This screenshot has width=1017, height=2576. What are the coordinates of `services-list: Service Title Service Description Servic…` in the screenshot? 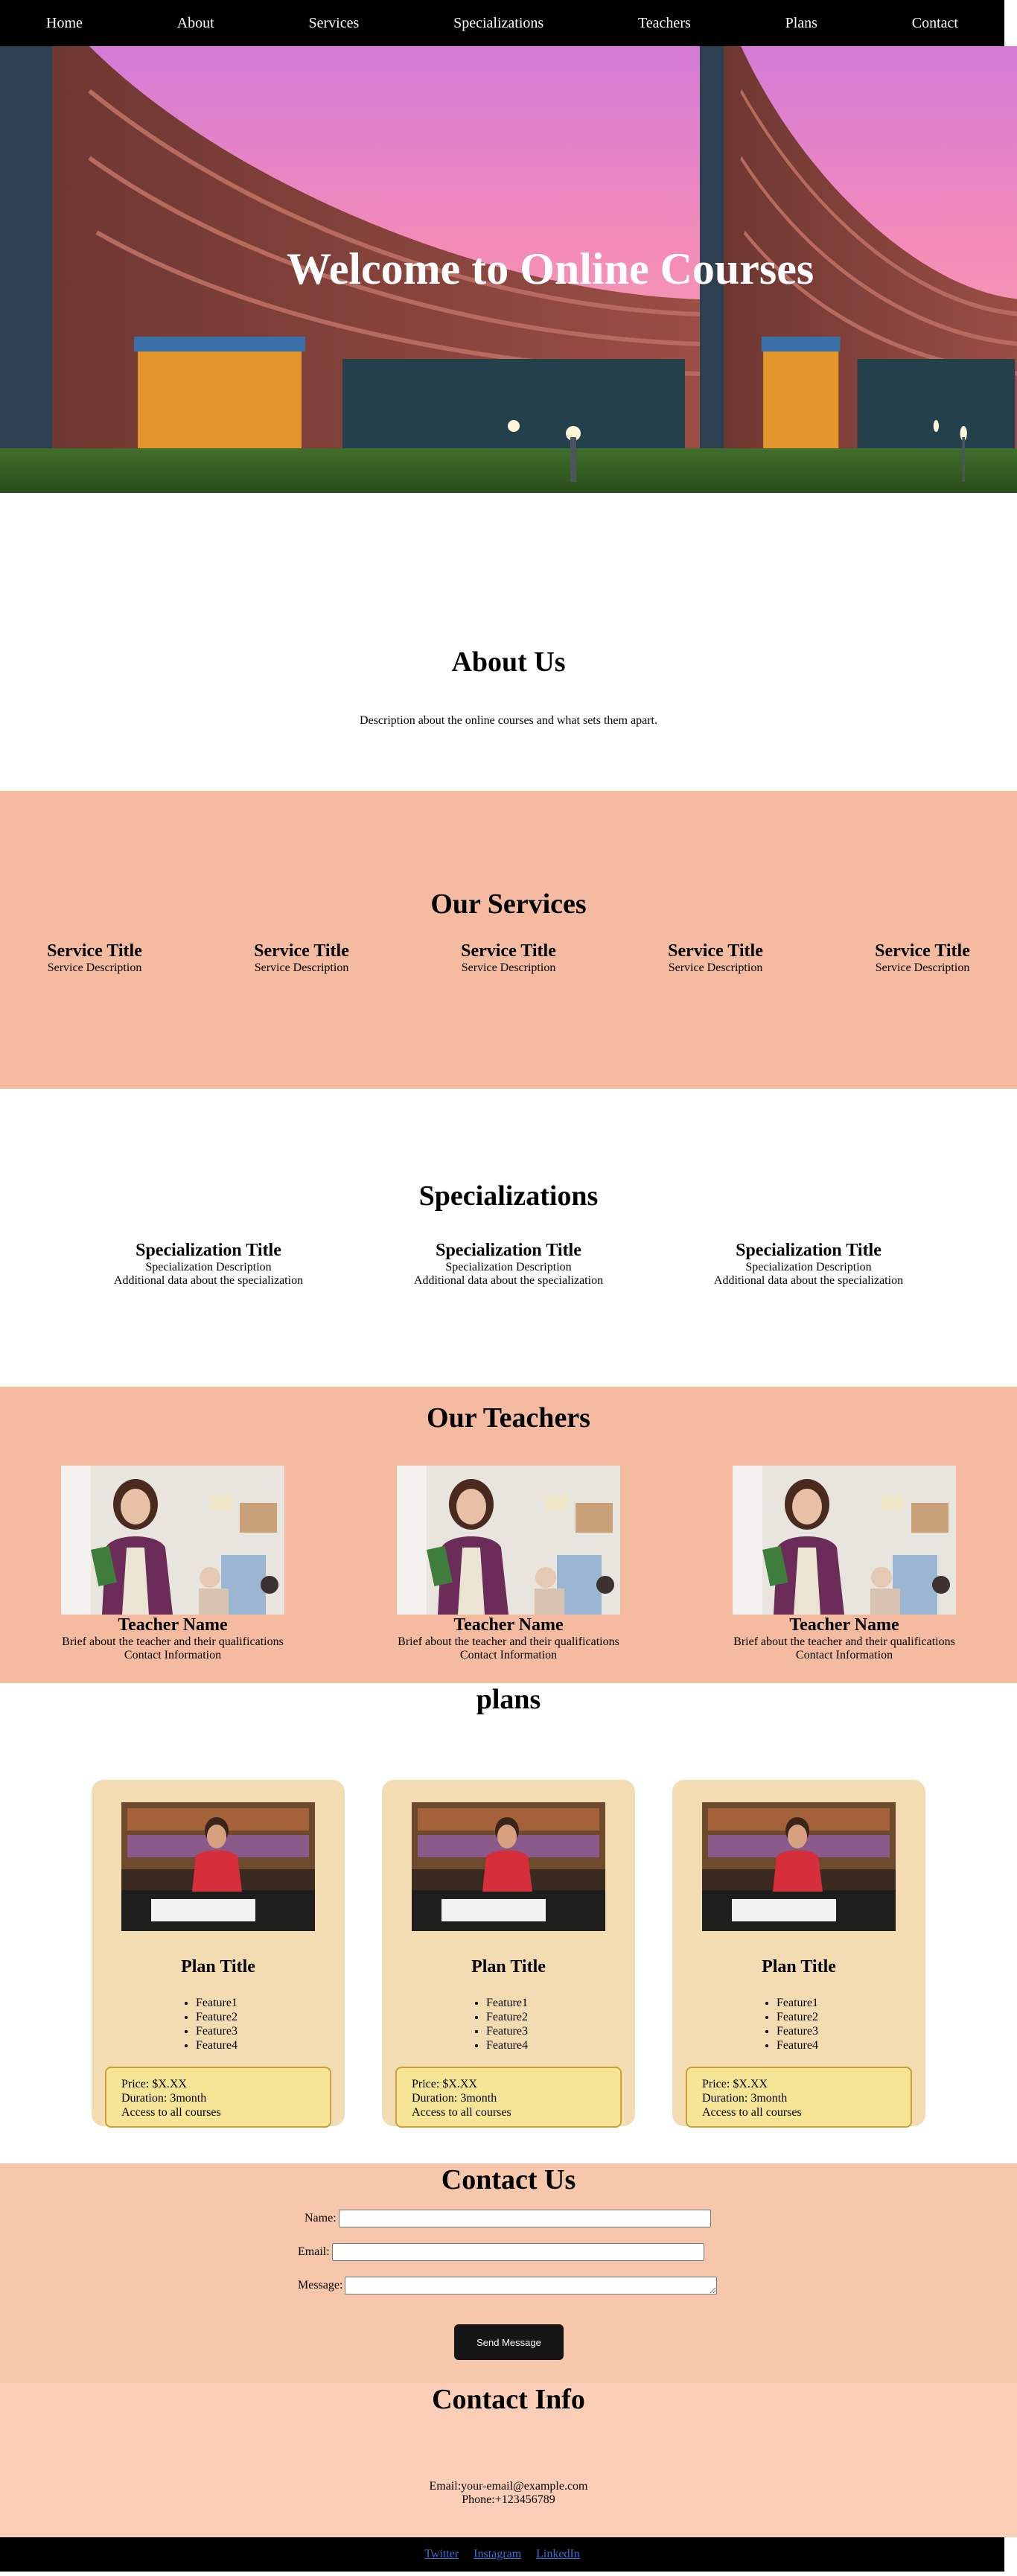 It's located at (508, 958).